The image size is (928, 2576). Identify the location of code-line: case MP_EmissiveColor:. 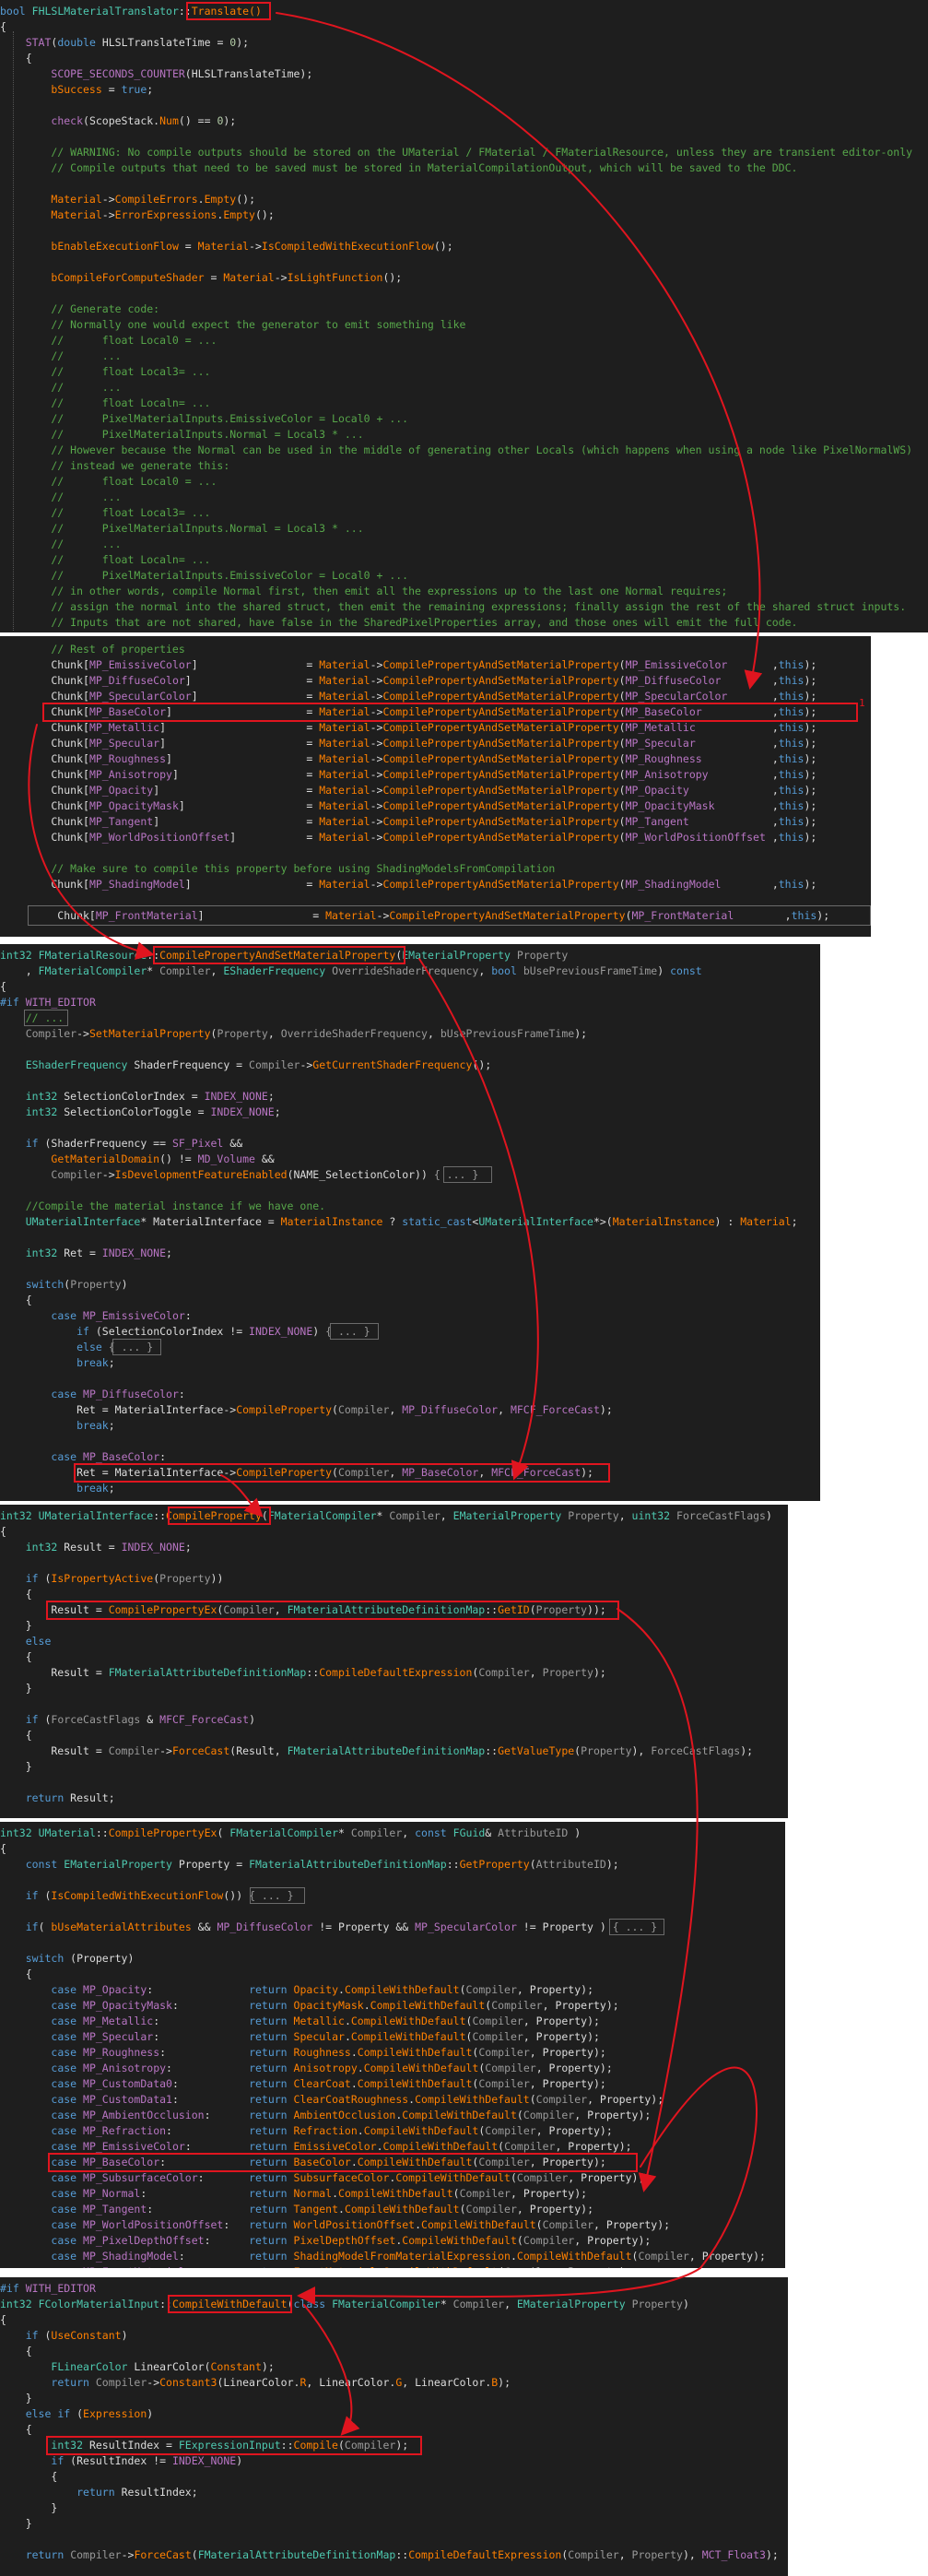
(122, 1315).